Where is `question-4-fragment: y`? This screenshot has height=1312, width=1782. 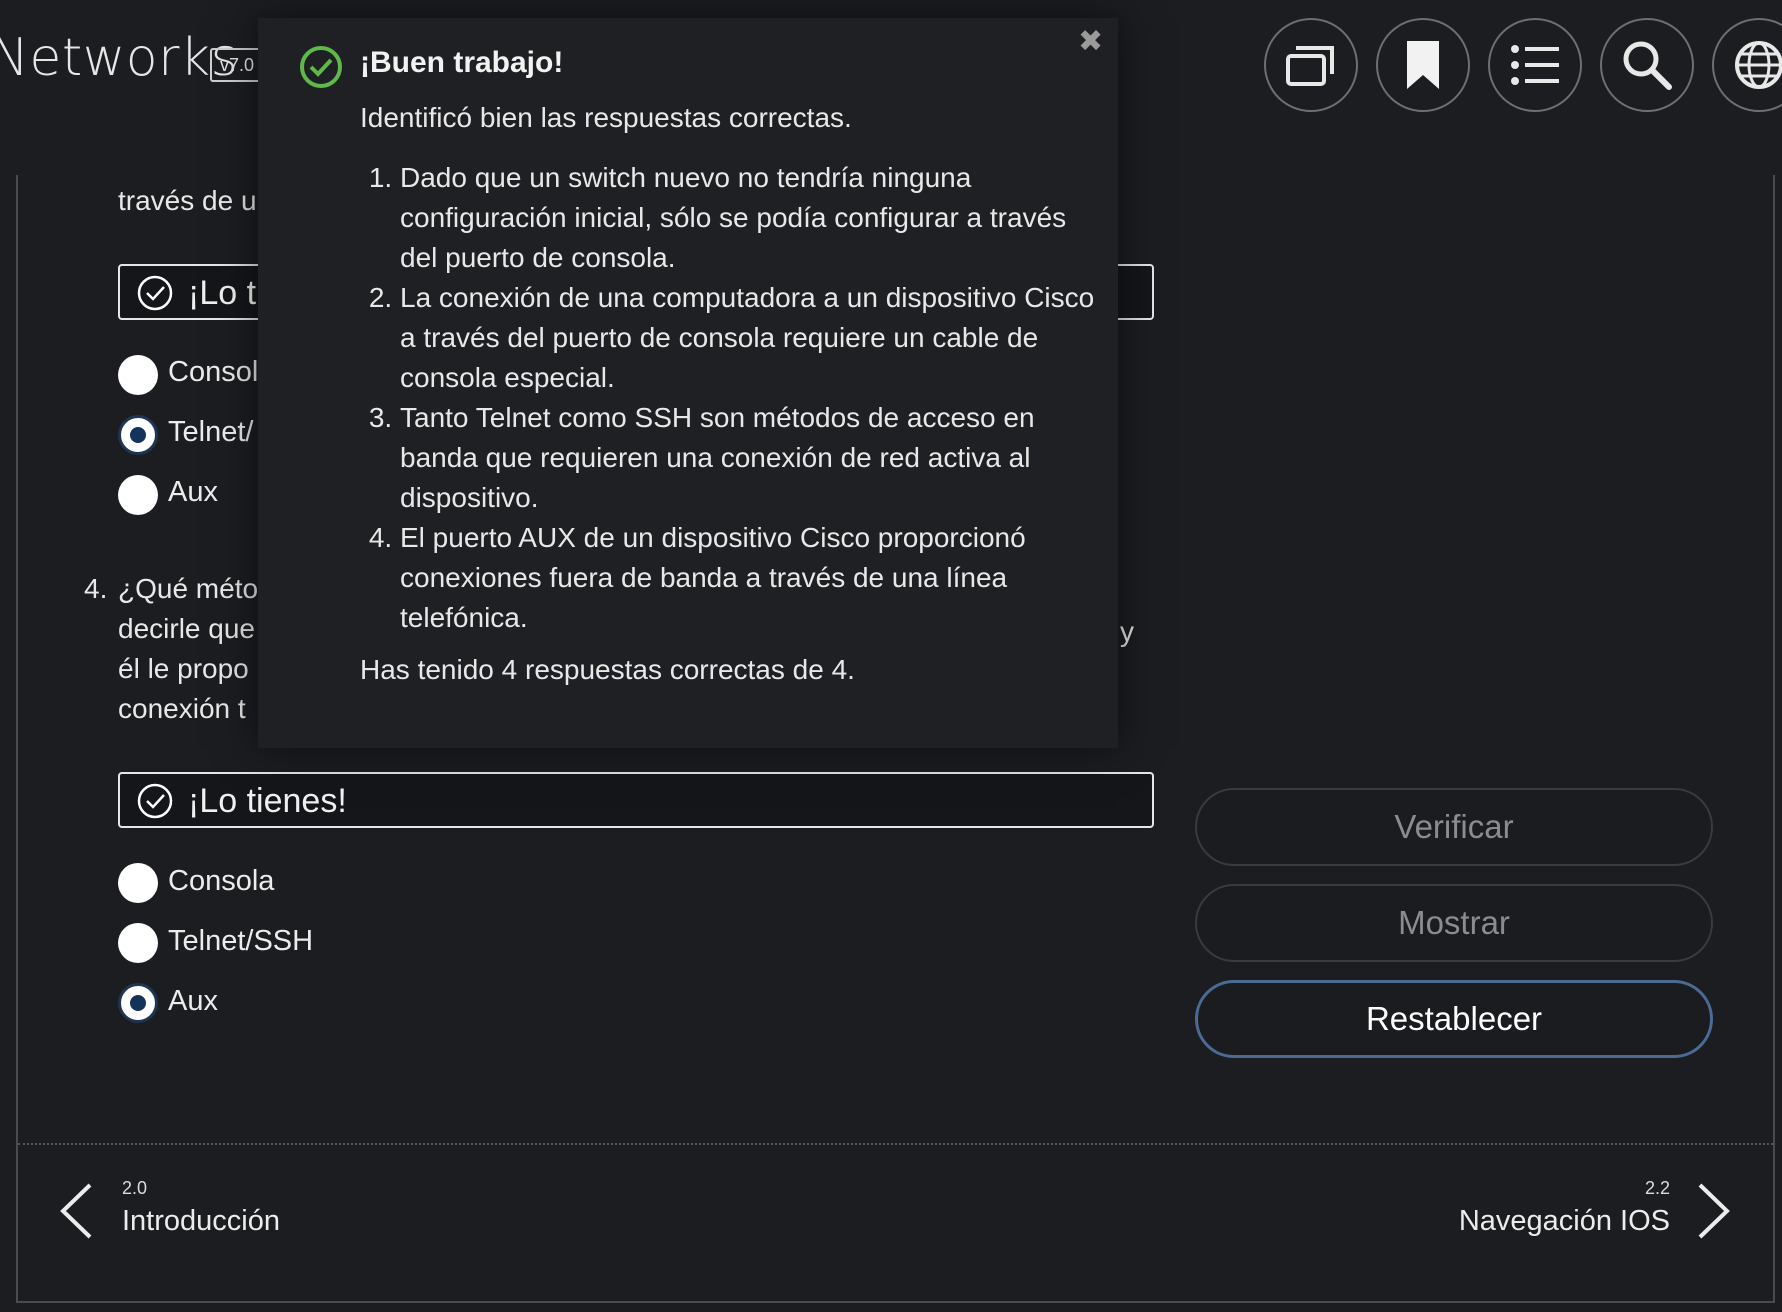 question-4-fragment: y is located at coordinates (1127, 631).